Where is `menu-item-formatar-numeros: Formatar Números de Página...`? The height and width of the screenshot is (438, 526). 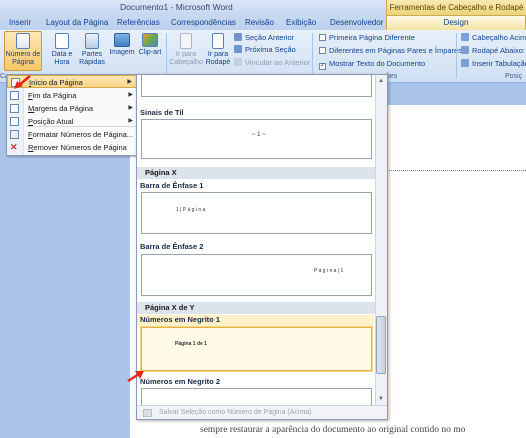
menu-item-formatar-numeros: Formatar Números de Página... is located at coordinates (72, 134).